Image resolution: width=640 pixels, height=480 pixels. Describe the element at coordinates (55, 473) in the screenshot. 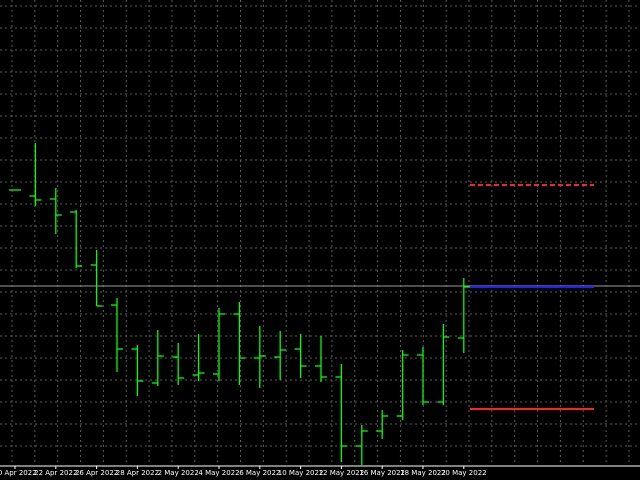

I see `x-tick-label: 22 Apr 2022` at that location.